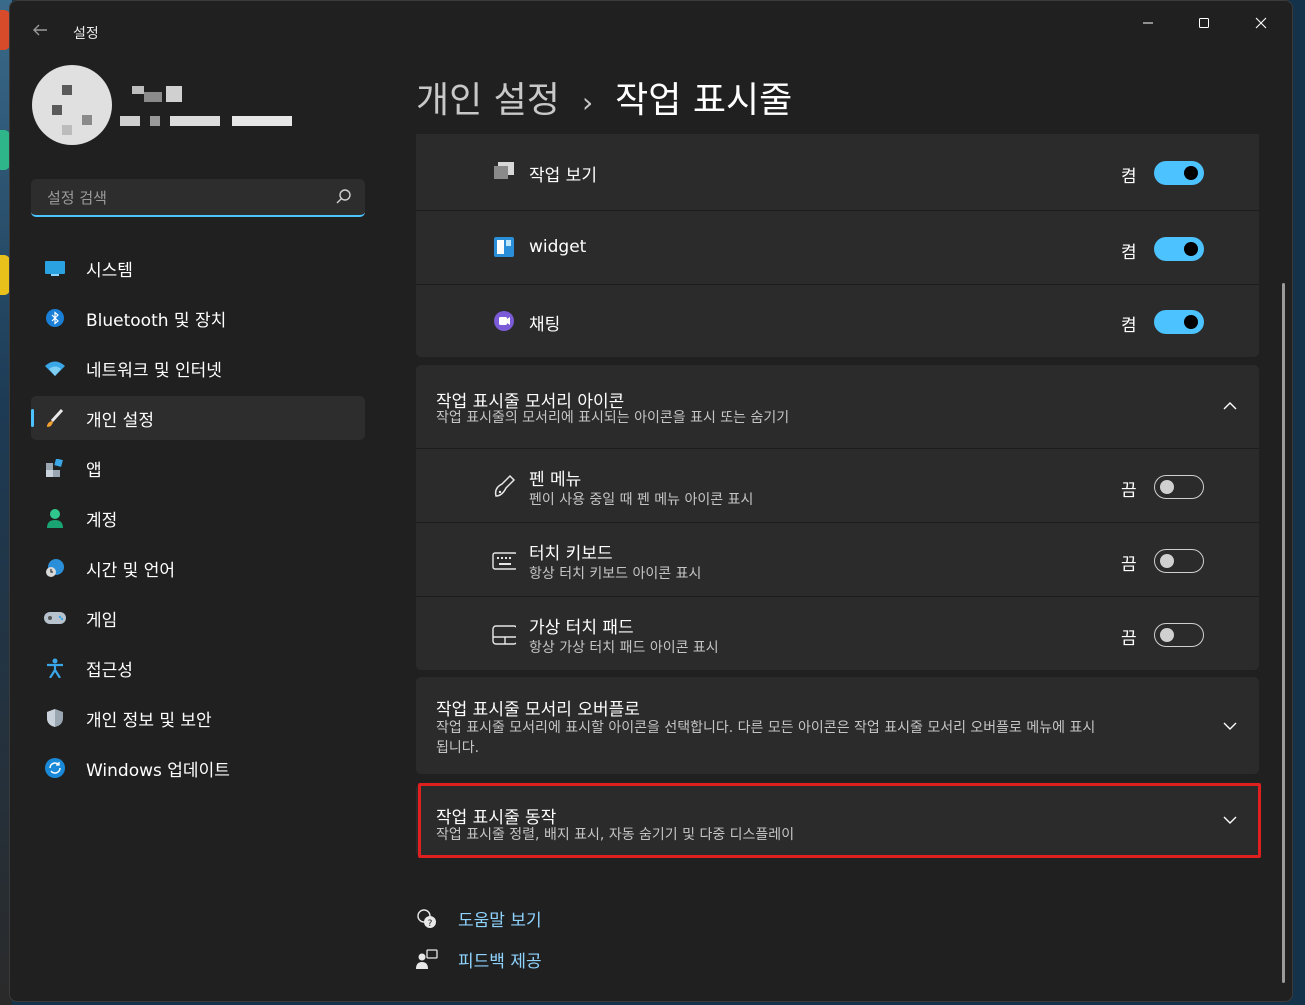  Describe the element at coordinates (1283, 633) in the screenshot. I see `scrollbar-thumb` at that location.